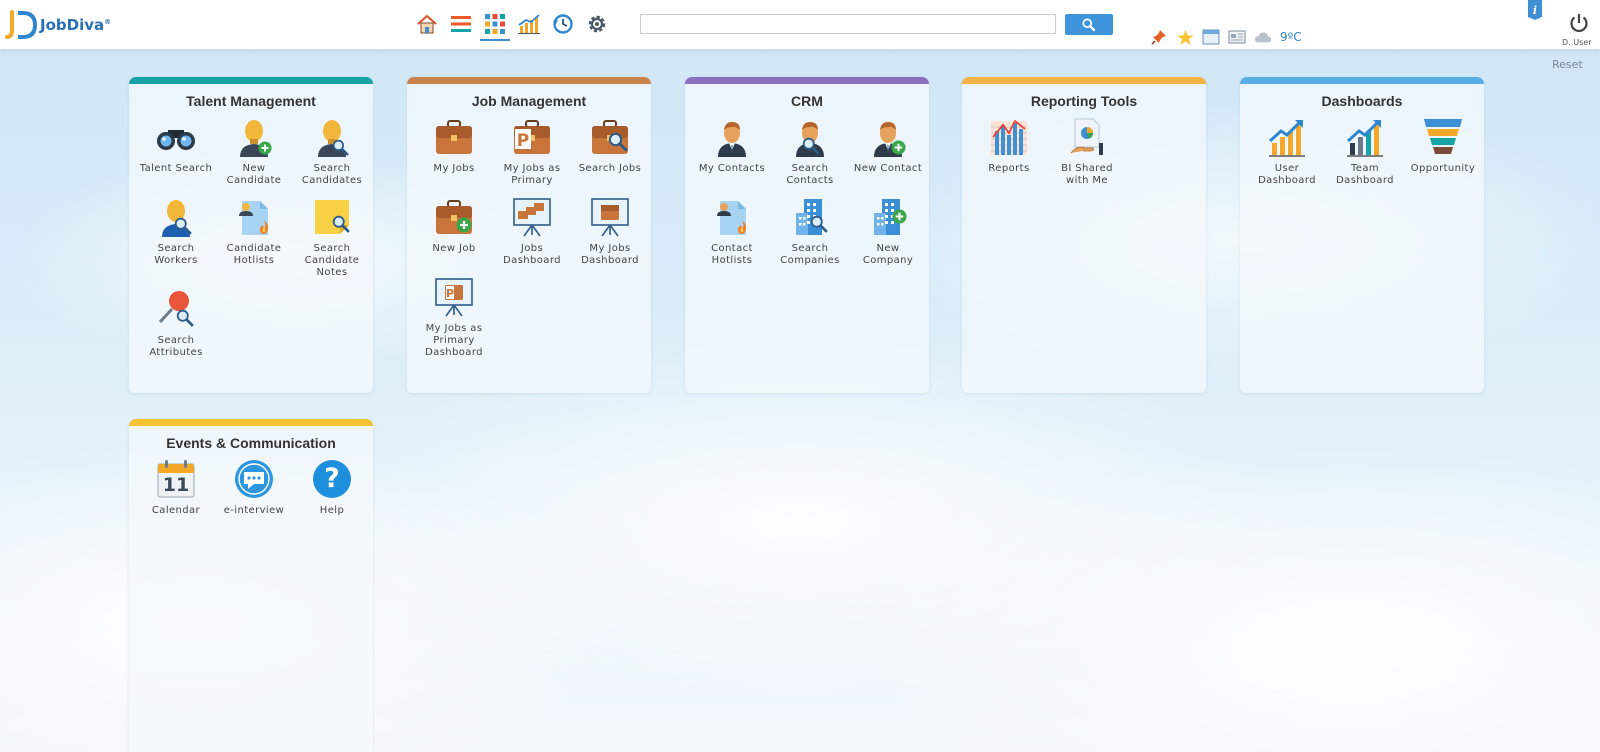  I want to click on tile-team-dashboard: Team Dashboard, so click(1365, 152).